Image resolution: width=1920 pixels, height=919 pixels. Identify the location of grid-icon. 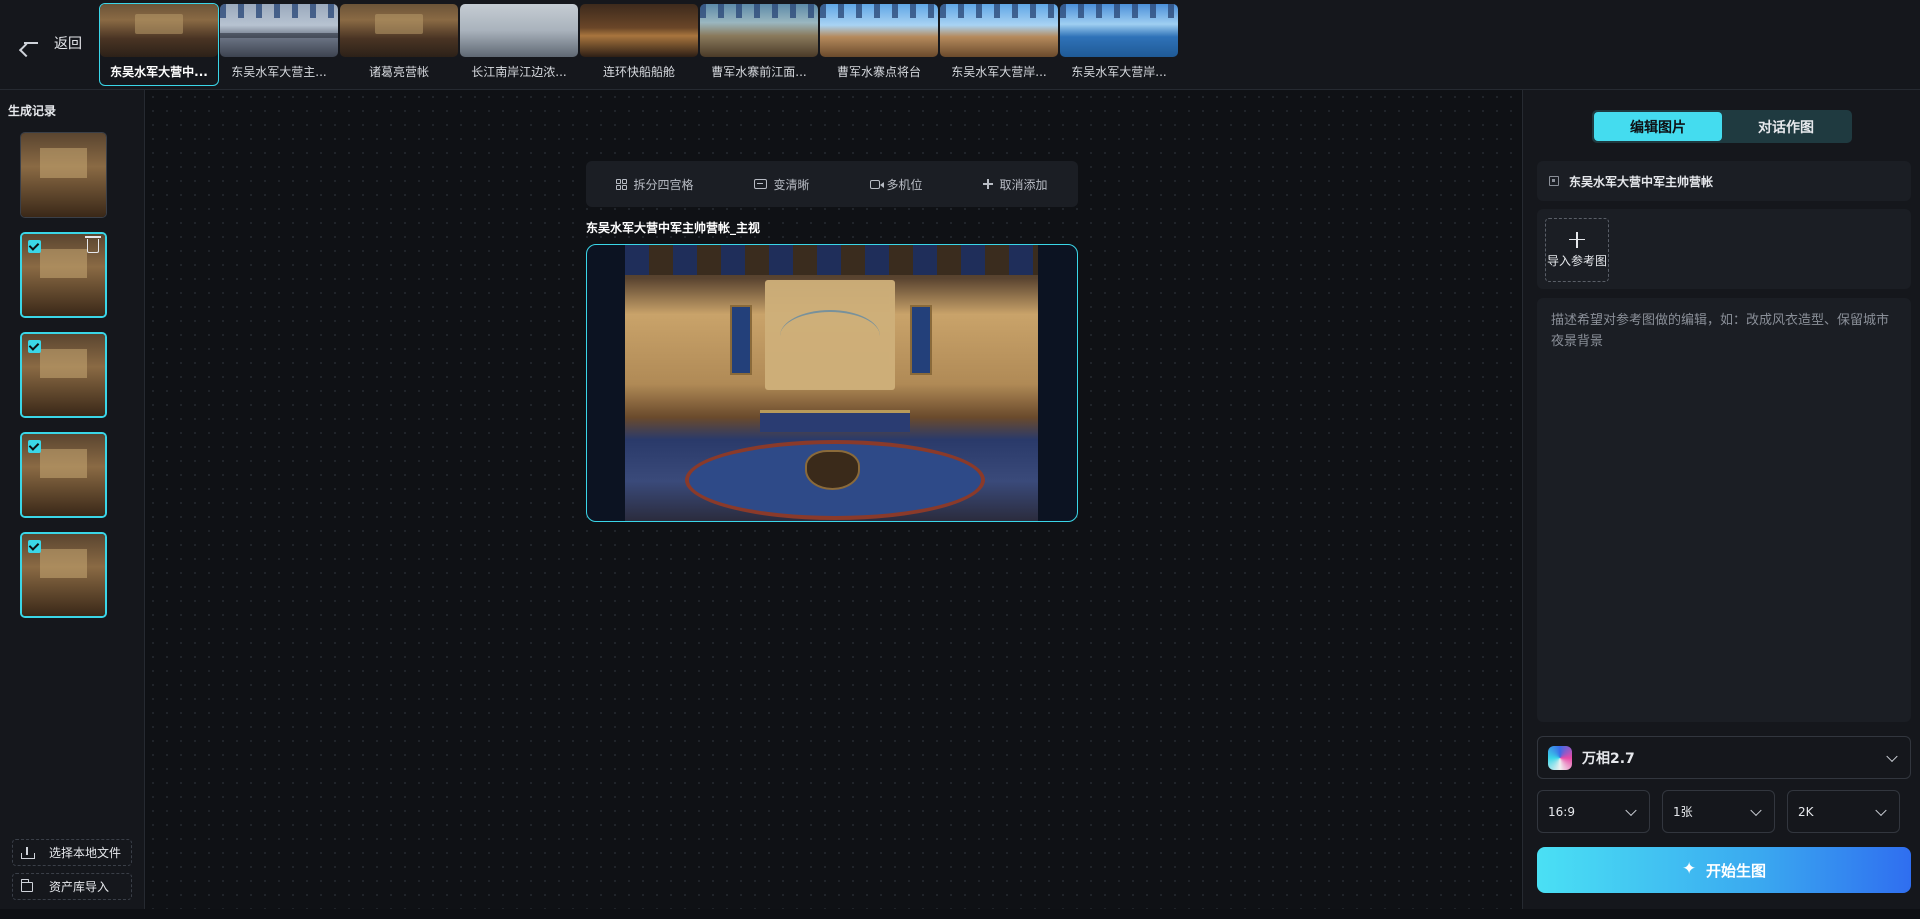
(622, 184).